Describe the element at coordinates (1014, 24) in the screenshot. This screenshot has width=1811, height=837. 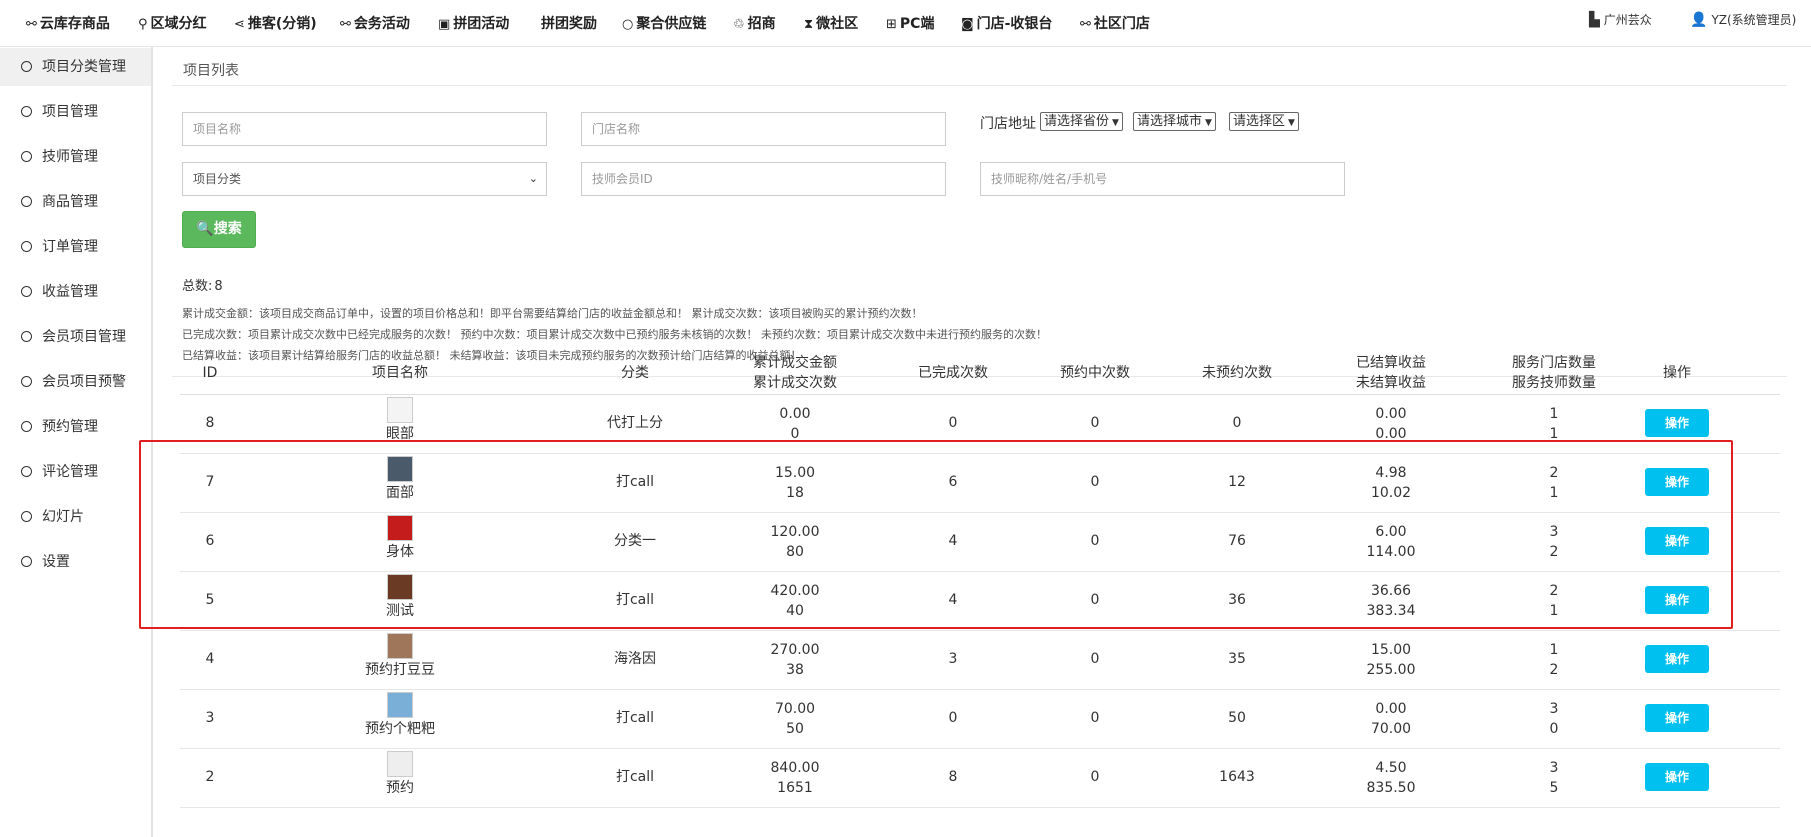
I see `nav-item-label: 门店-收银台` at that location.